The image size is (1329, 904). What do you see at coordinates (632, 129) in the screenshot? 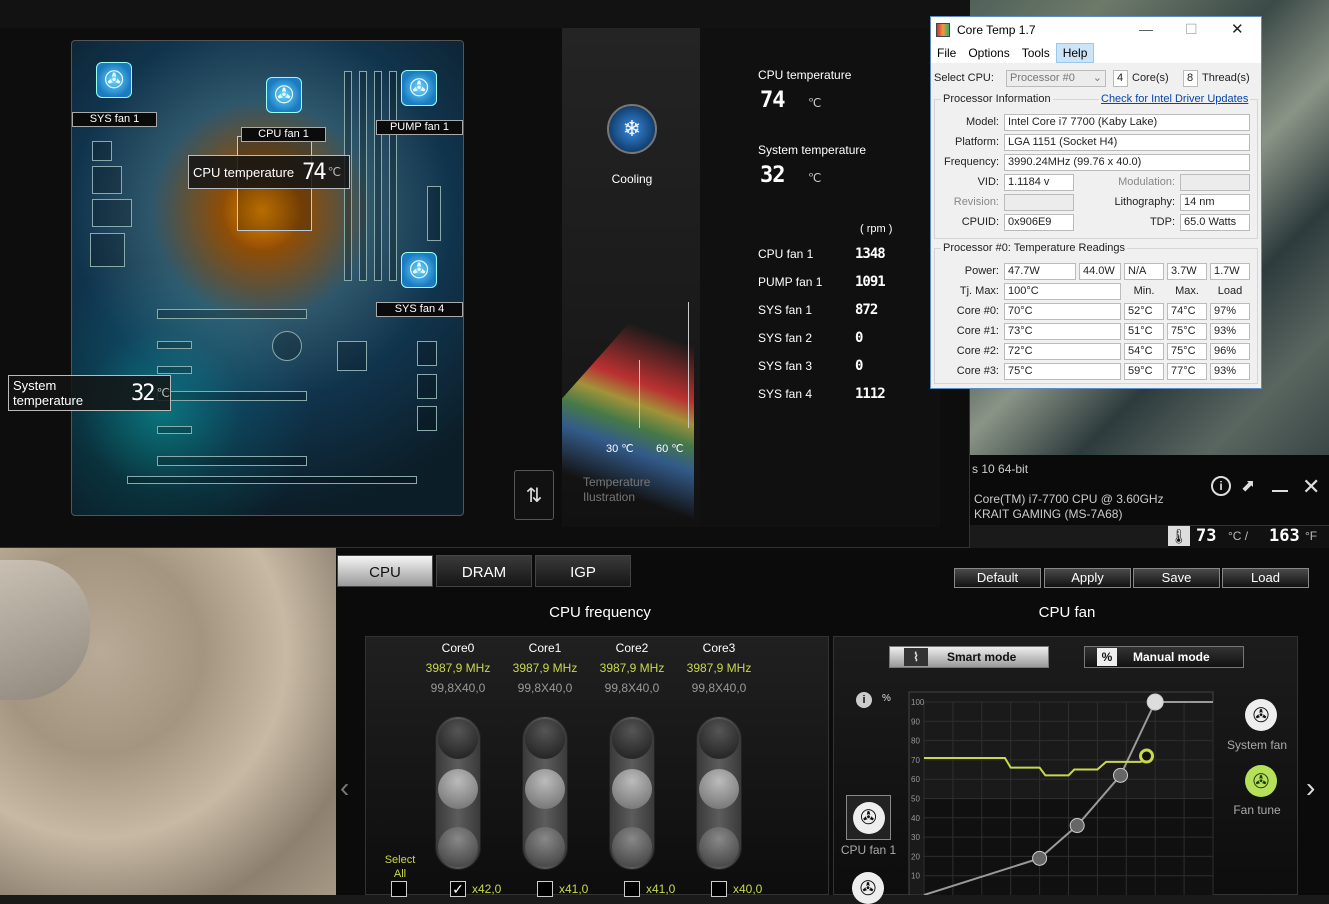
I see `cooling-icon: ❄` at bounding box center [632, 129].